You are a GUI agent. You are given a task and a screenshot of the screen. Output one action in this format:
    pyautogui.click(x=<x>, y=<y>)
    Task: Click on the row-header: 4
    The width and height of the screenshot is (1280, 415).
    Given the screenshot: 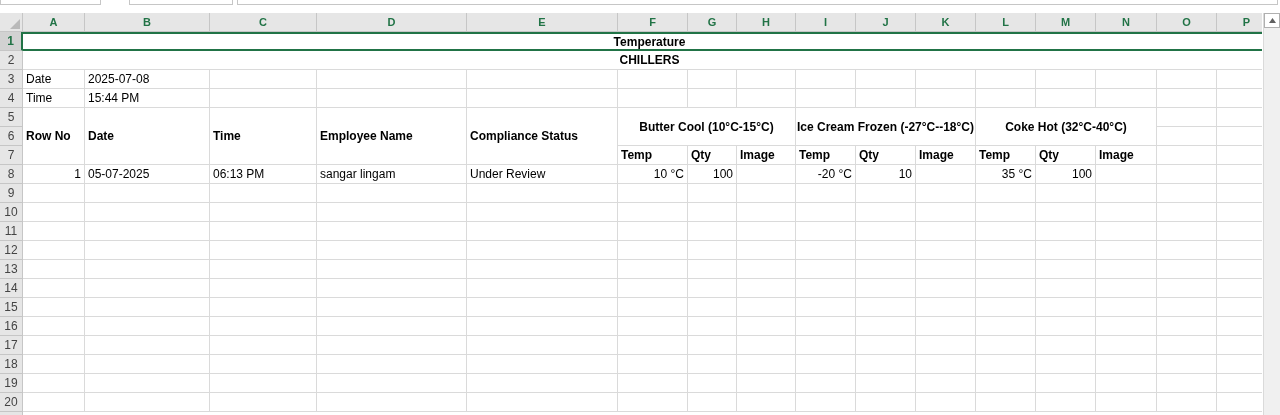 What is the action you would take?
    pyautogui.click(x=11, y=98)
    